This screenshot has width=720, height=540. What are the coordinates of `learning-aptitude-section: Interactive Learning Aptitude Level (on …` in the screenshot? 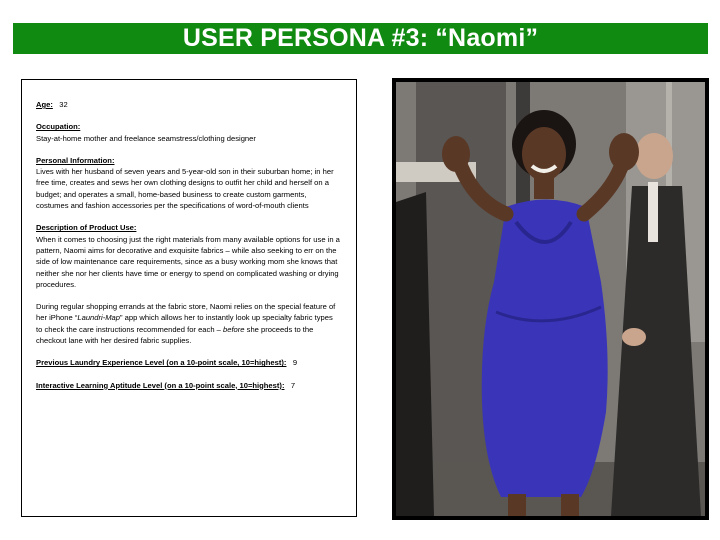 It's located at (188, 385).